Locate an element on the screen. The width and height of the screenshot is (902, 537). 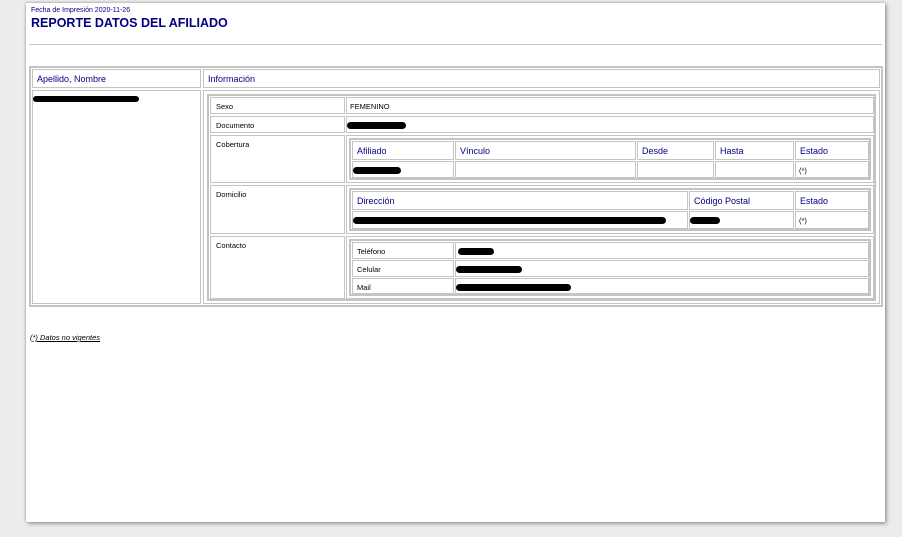
contacto-label: Contacto is located at coordinates (231, 245).